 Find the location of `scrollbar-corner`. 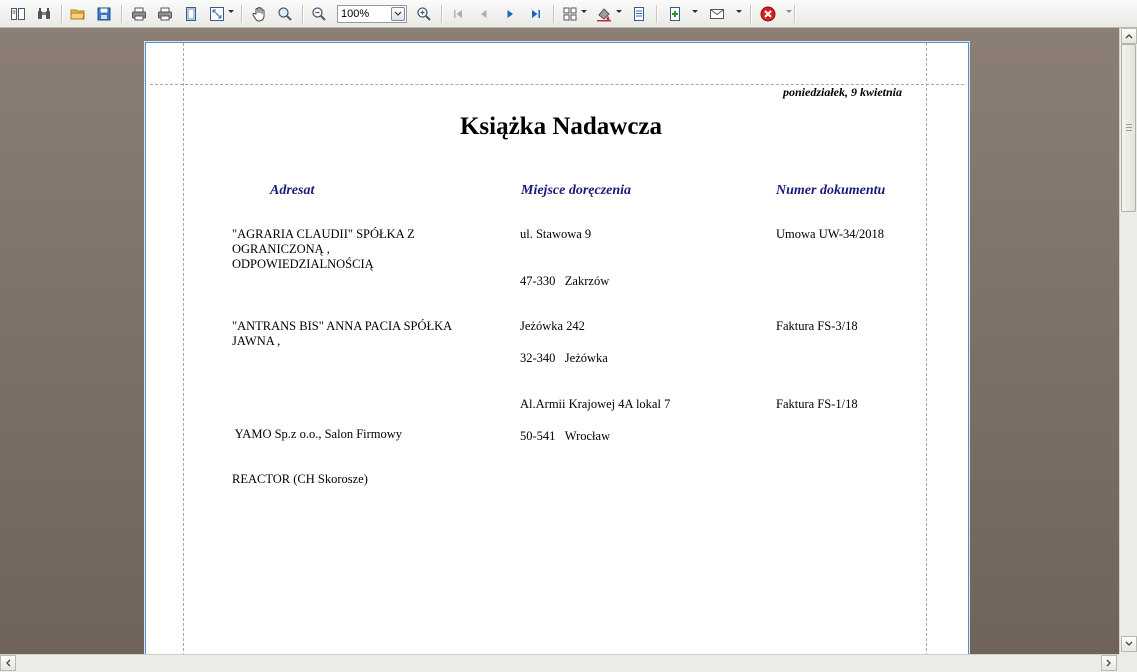

scrollbar-corner is located at coordinates (1128, 663).